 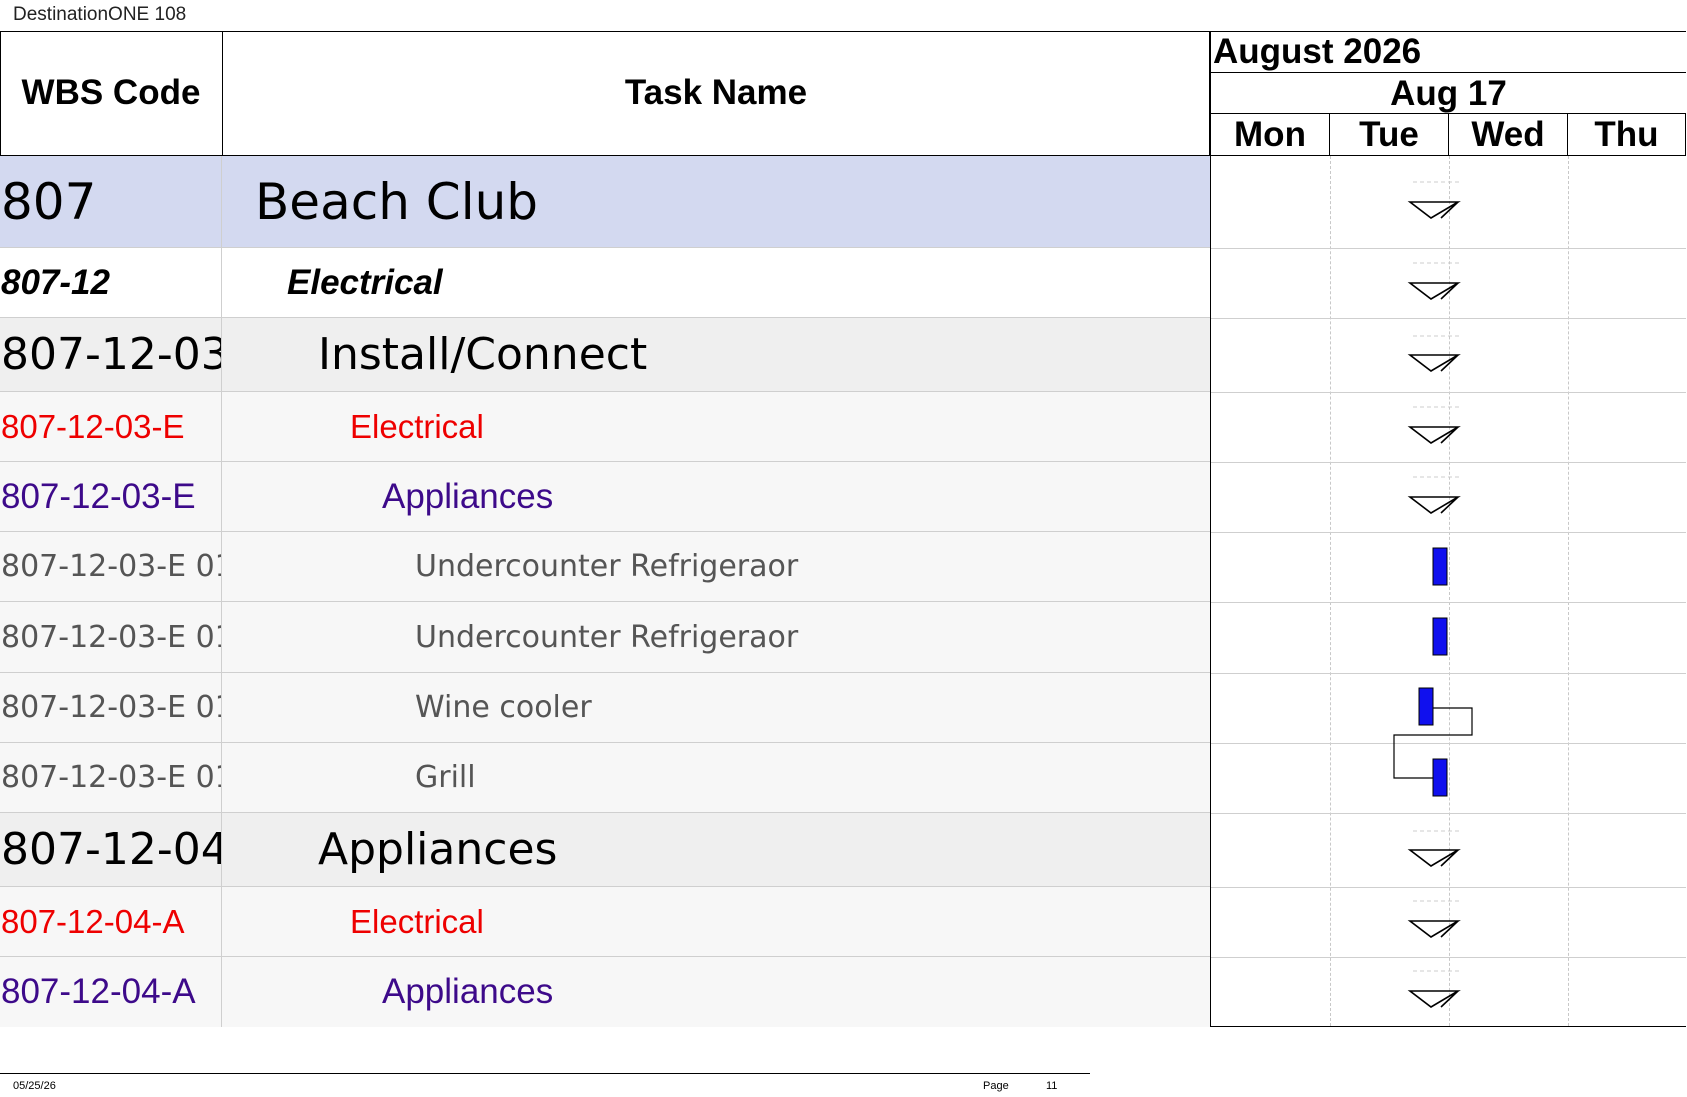 I want to click on footer-date: 05/25/26, so click(x=34, y=1086).